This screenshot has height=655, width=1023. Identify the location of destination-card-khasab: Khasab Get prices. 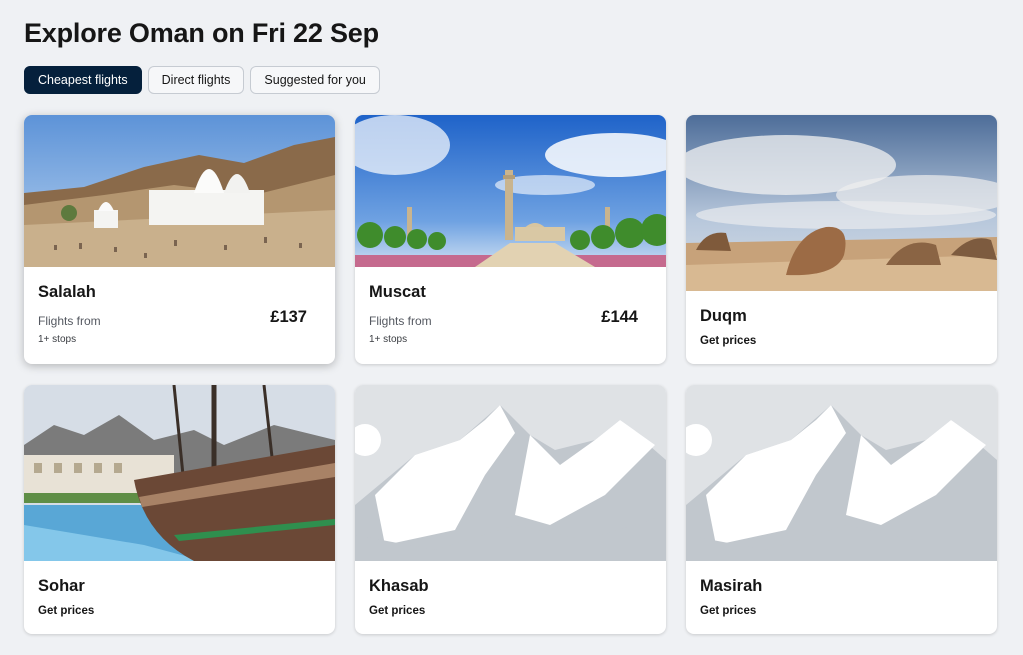
(510, 509).